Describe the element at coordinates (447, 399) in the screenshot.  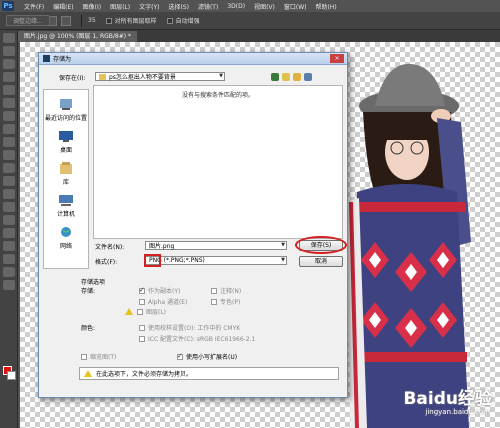
I see `baidu-watermark: Baidu经验` at that location.